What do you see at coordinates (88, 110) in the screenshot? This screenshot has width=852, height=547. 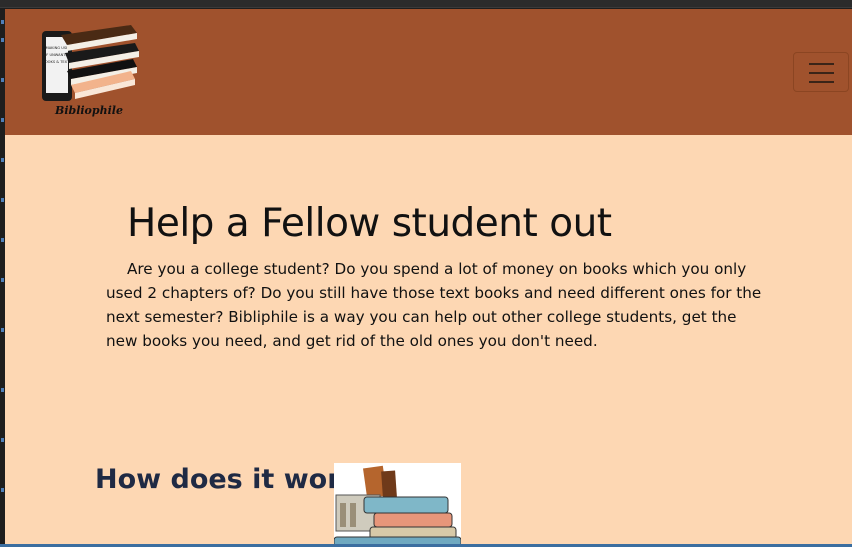 I see `logo-wordmark: Bibliophile` at bounding box center [88, 110].